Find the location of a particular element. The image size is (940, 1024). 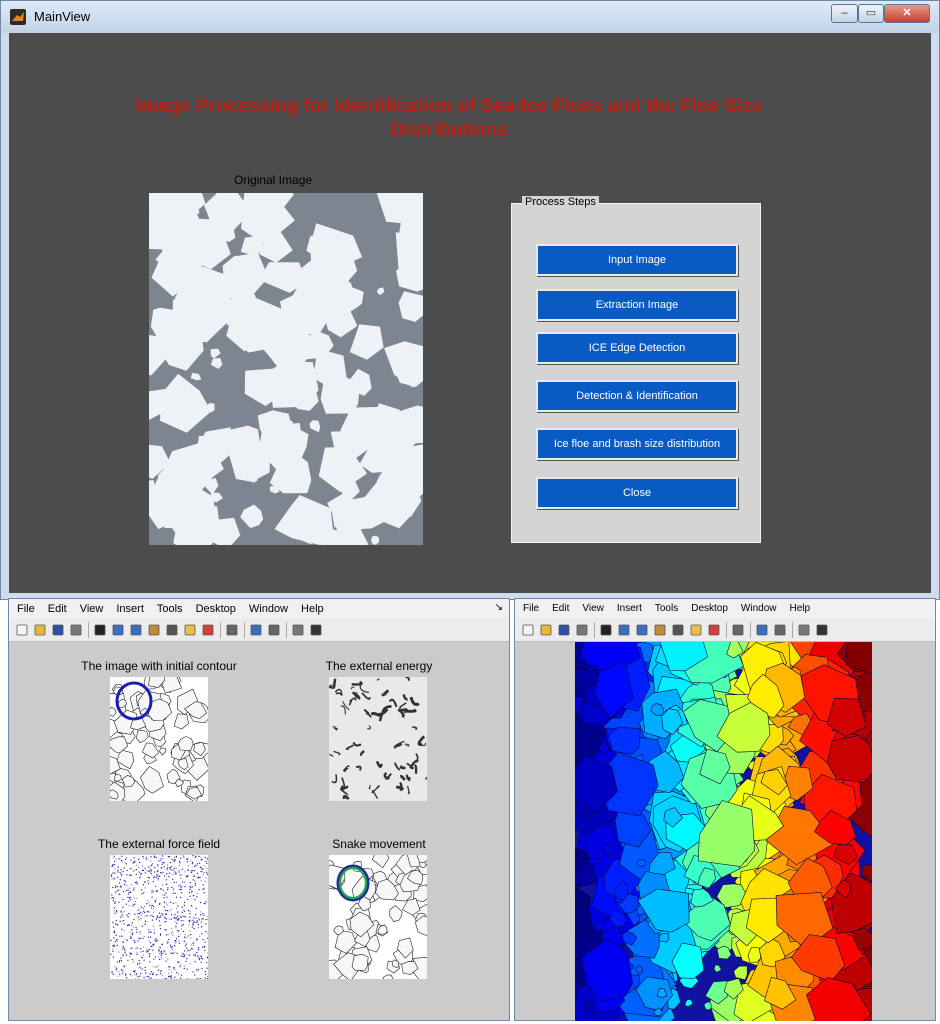

close-button: Close is located at coordinates (637, 493).